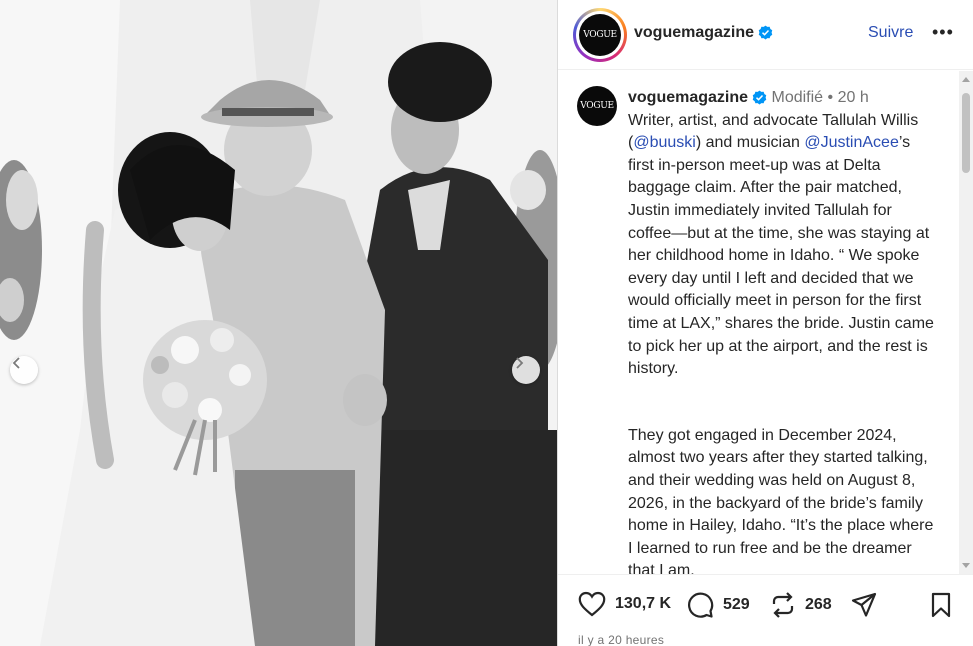 The image size is (973, 646). Describe the element at coordinates (797, 97) in the screenshot. I see `edited-label: Modifié` at that location.